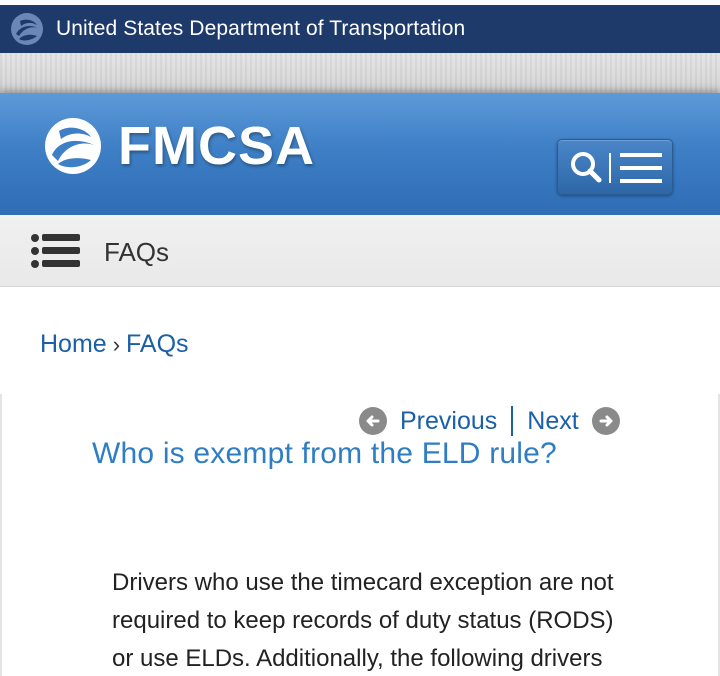 The width and height of the screenshot is (720, 676). What do you see at coordinates (55, 251) in the screenshot?
I see `list-icon` at bounding box center [55, 251].